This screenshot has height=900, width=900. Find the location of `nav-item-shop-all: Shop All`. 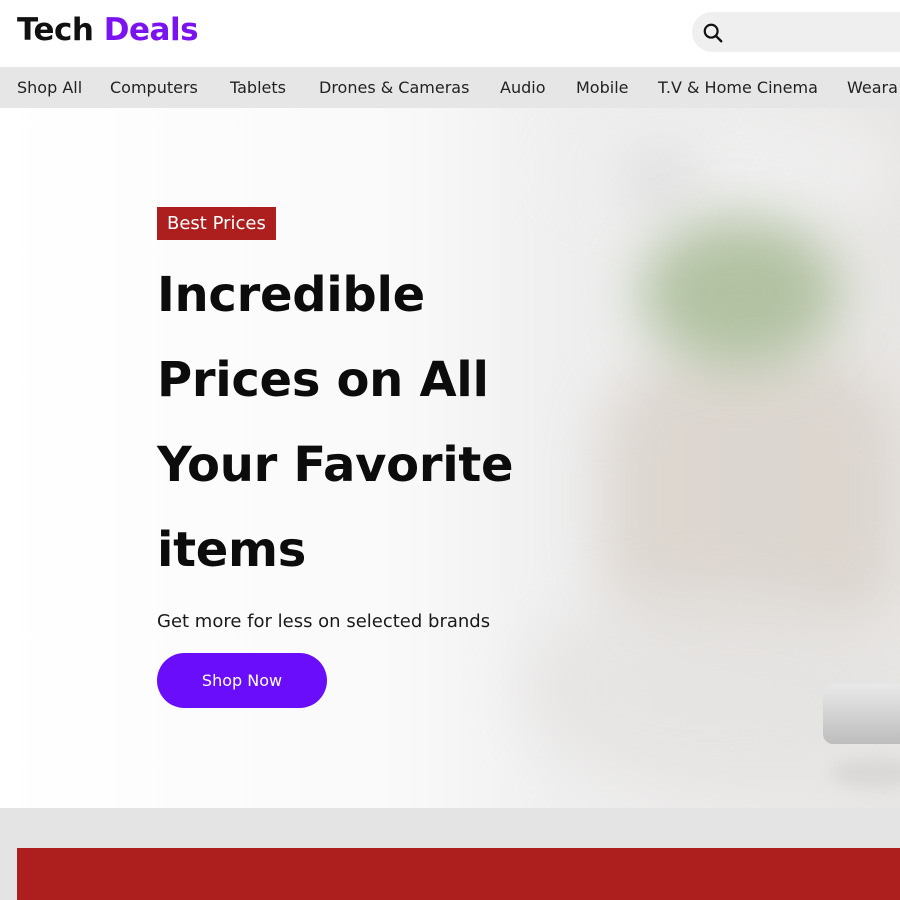

nav-item-shop-all: Shop All is located at coordinates (49, 87).